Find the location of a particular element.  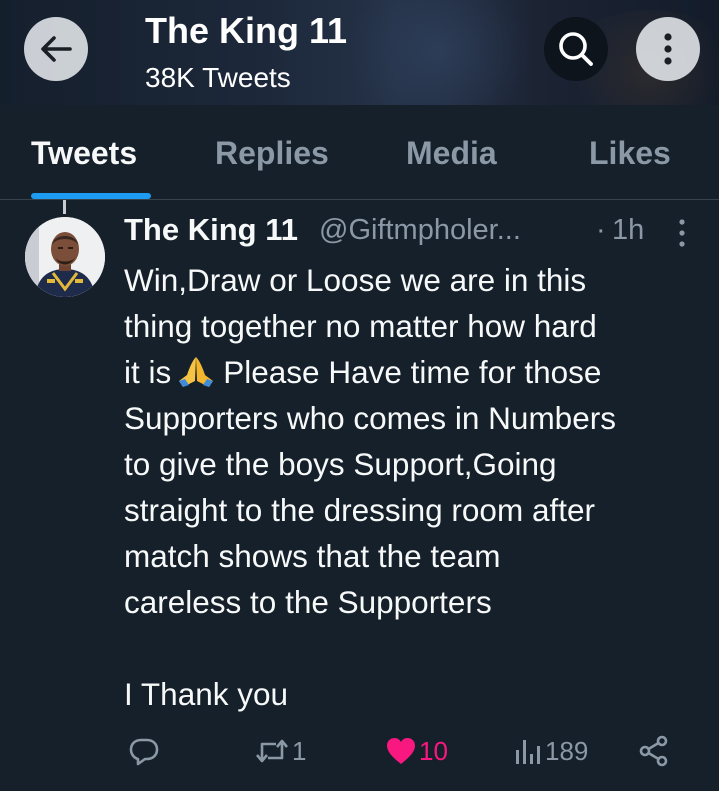

tweet-line: to give the boys Support,Going is located at coordinates (340, 464).